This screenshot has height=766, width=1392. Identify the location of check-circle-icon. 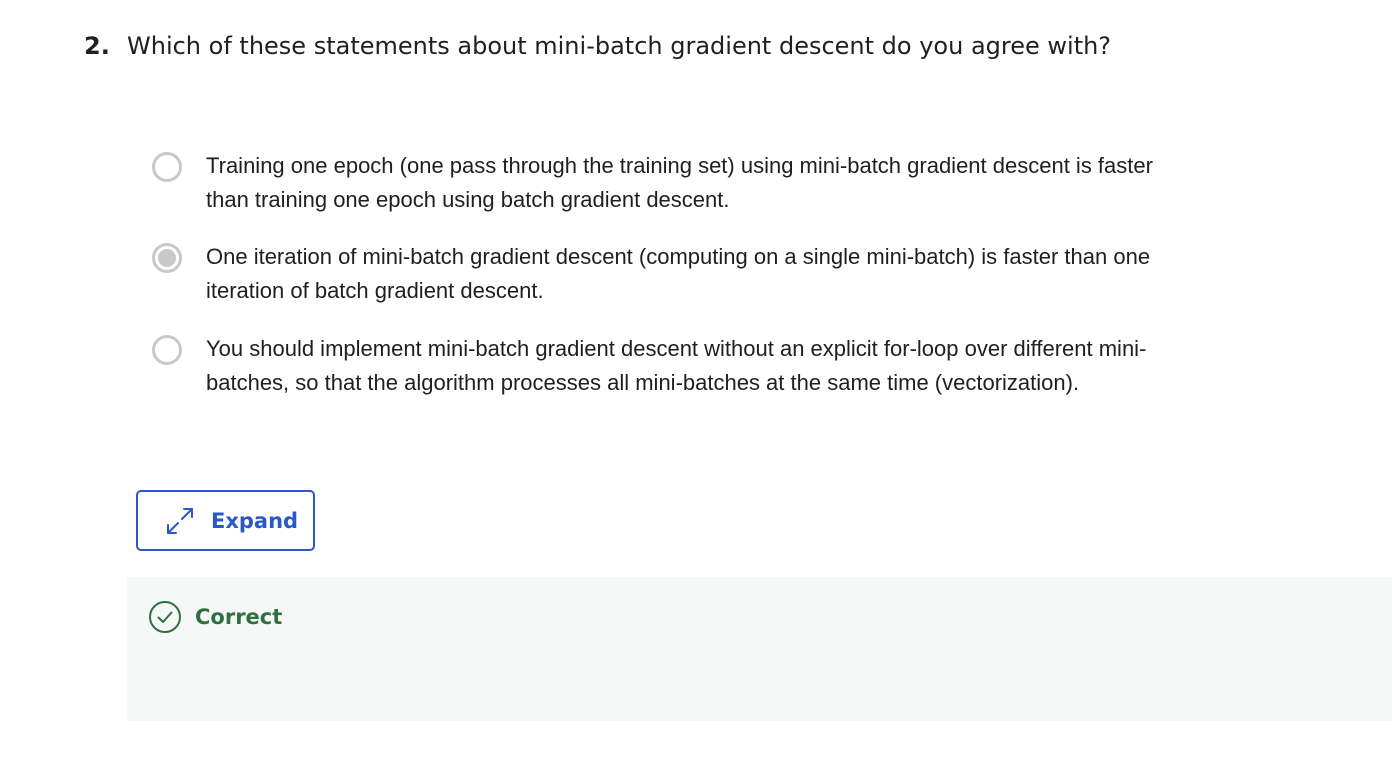
(165, 617).